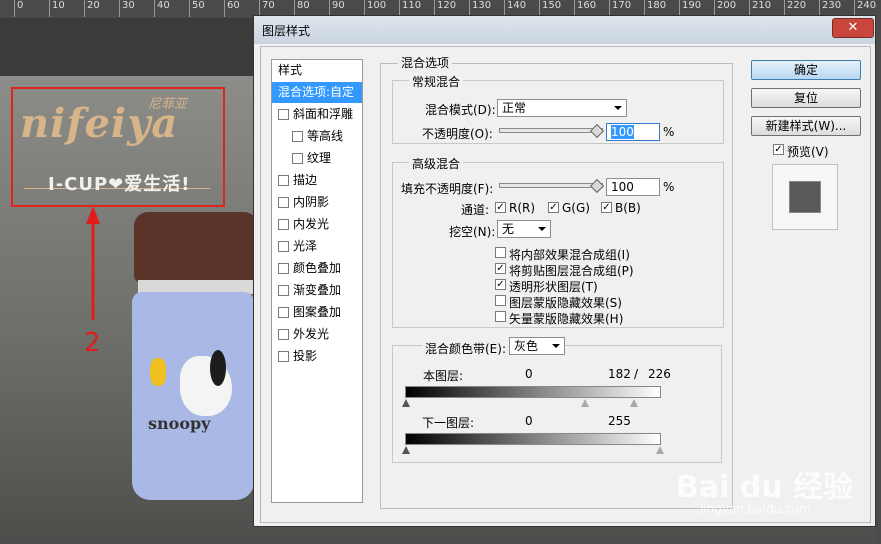 The width and height of the screenshot is (881, 544). What do you see at coordinates (619, 421) in the screenshot?
I see `underlying-layer-max: 255` at bounding box center [619, 421].